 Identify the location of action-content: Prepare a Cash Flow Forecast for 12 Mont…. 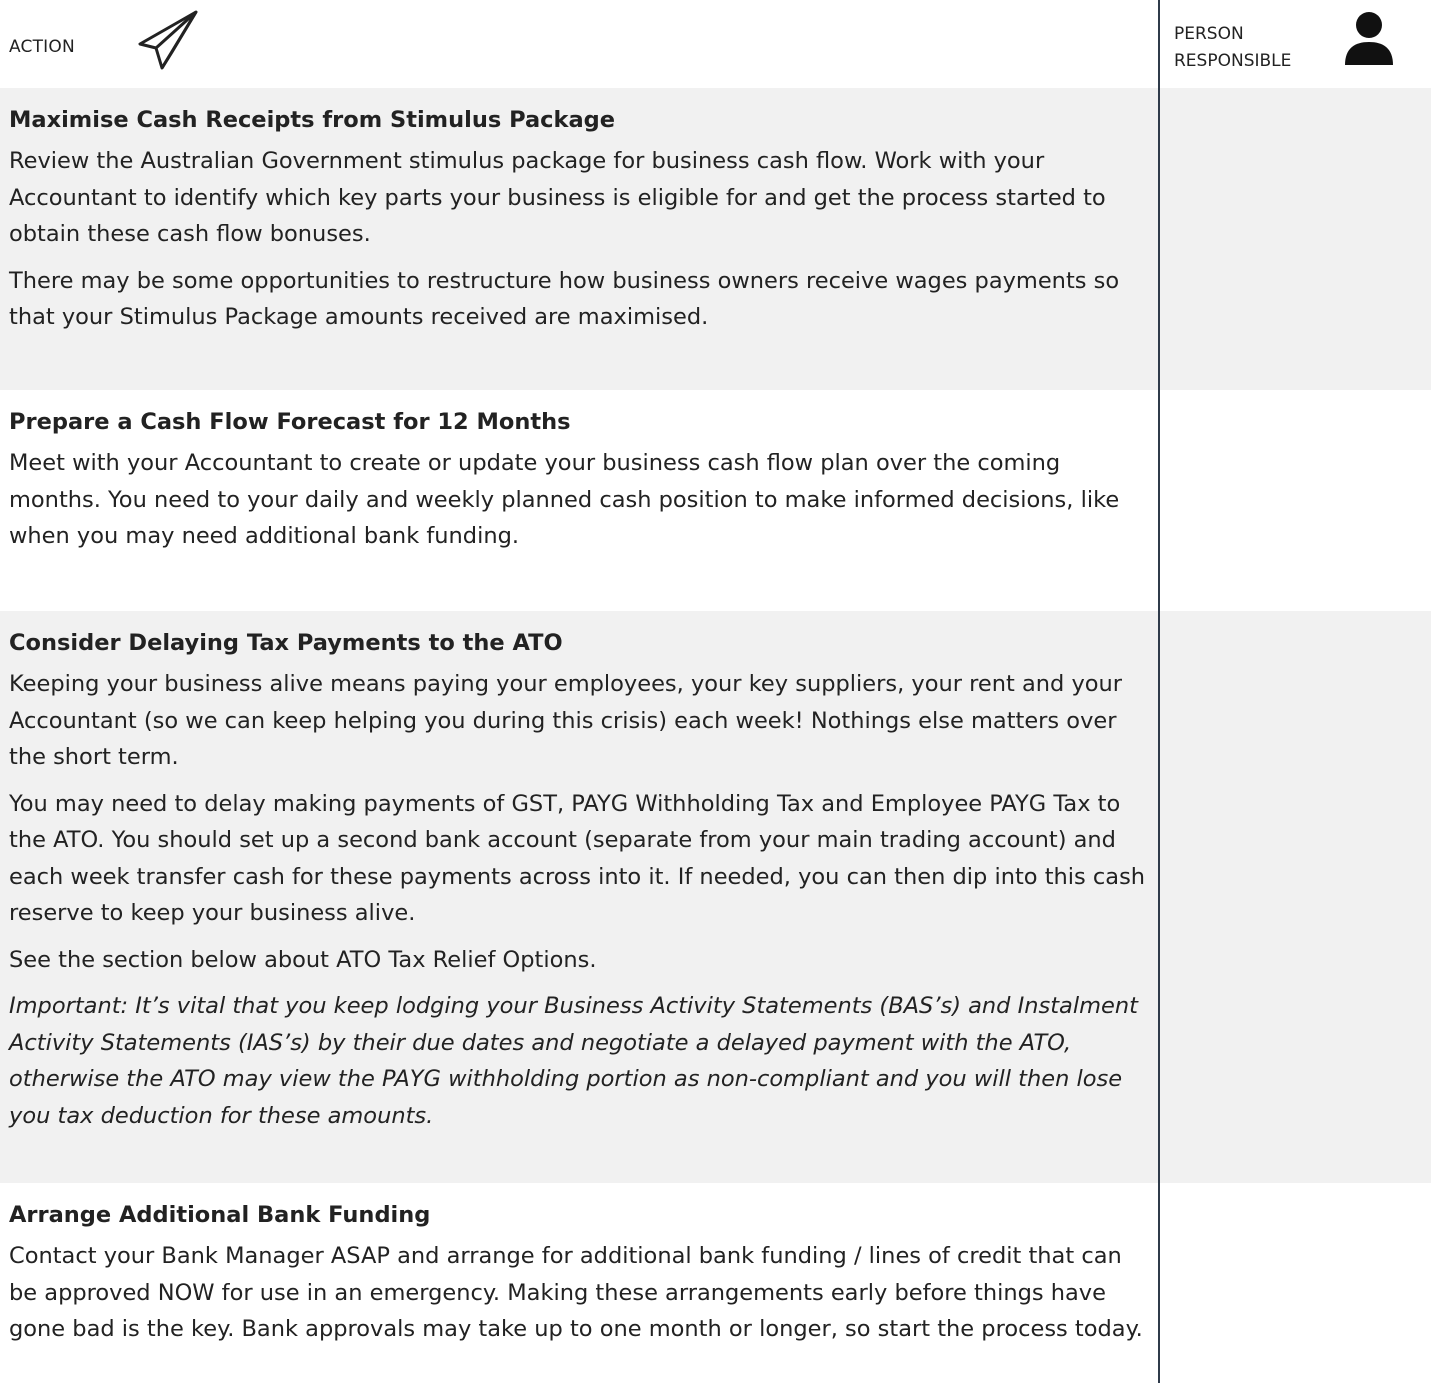
(579, 477).